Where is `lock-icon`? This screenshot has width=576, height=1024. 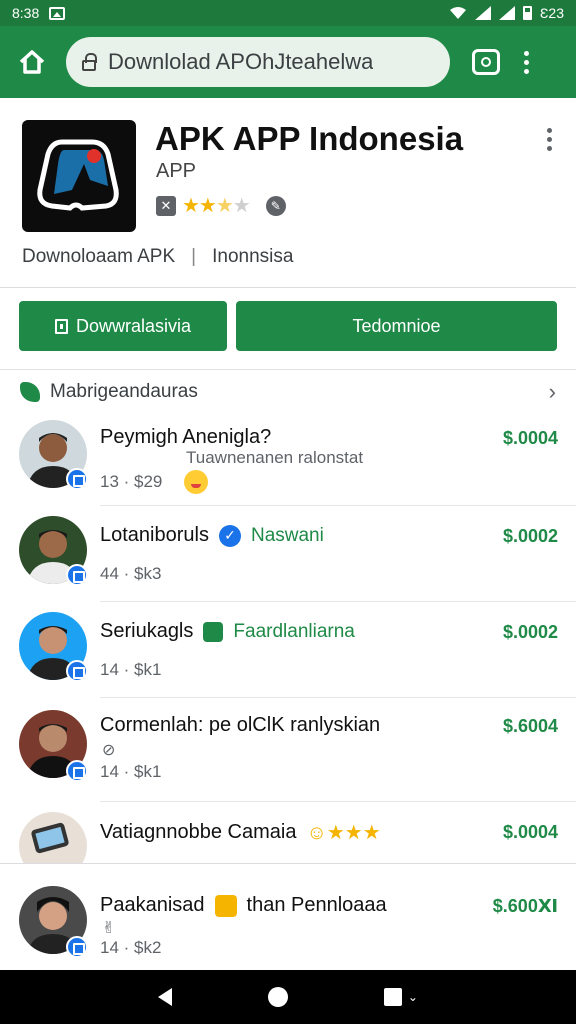 lock-icon is located at coordinates (89, 61).